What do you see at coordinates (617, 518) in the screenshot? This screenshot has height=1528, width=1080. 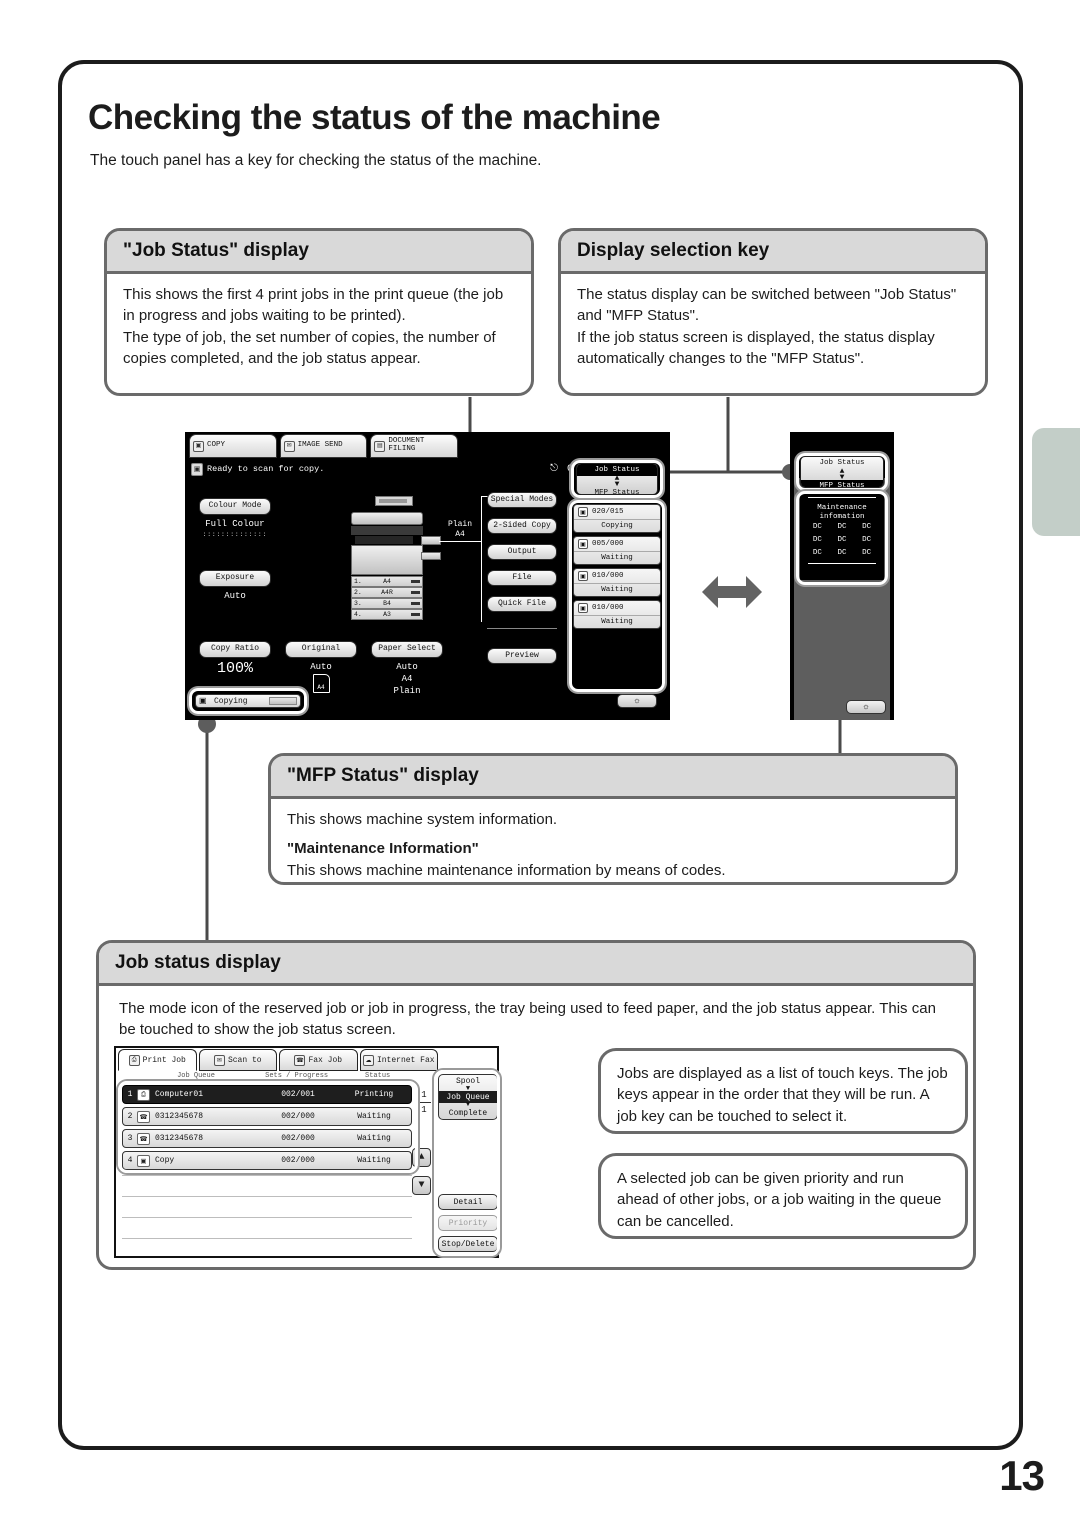 I see `job-status-cell: ▣ 020/015 Copying` at bounding box center [617, 518].